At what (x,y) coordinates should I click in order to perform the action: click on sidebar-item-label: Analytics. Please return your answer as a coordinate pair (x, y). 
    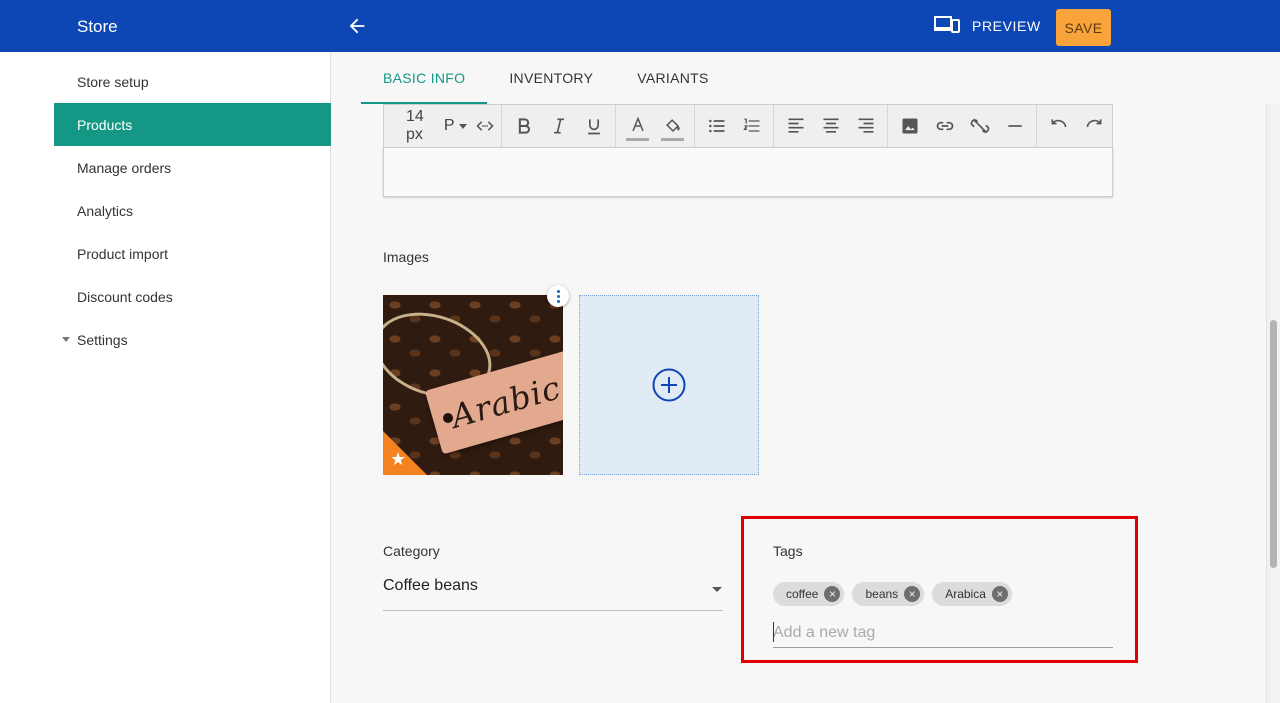
    Looking at the image, I should click on (105, 210).